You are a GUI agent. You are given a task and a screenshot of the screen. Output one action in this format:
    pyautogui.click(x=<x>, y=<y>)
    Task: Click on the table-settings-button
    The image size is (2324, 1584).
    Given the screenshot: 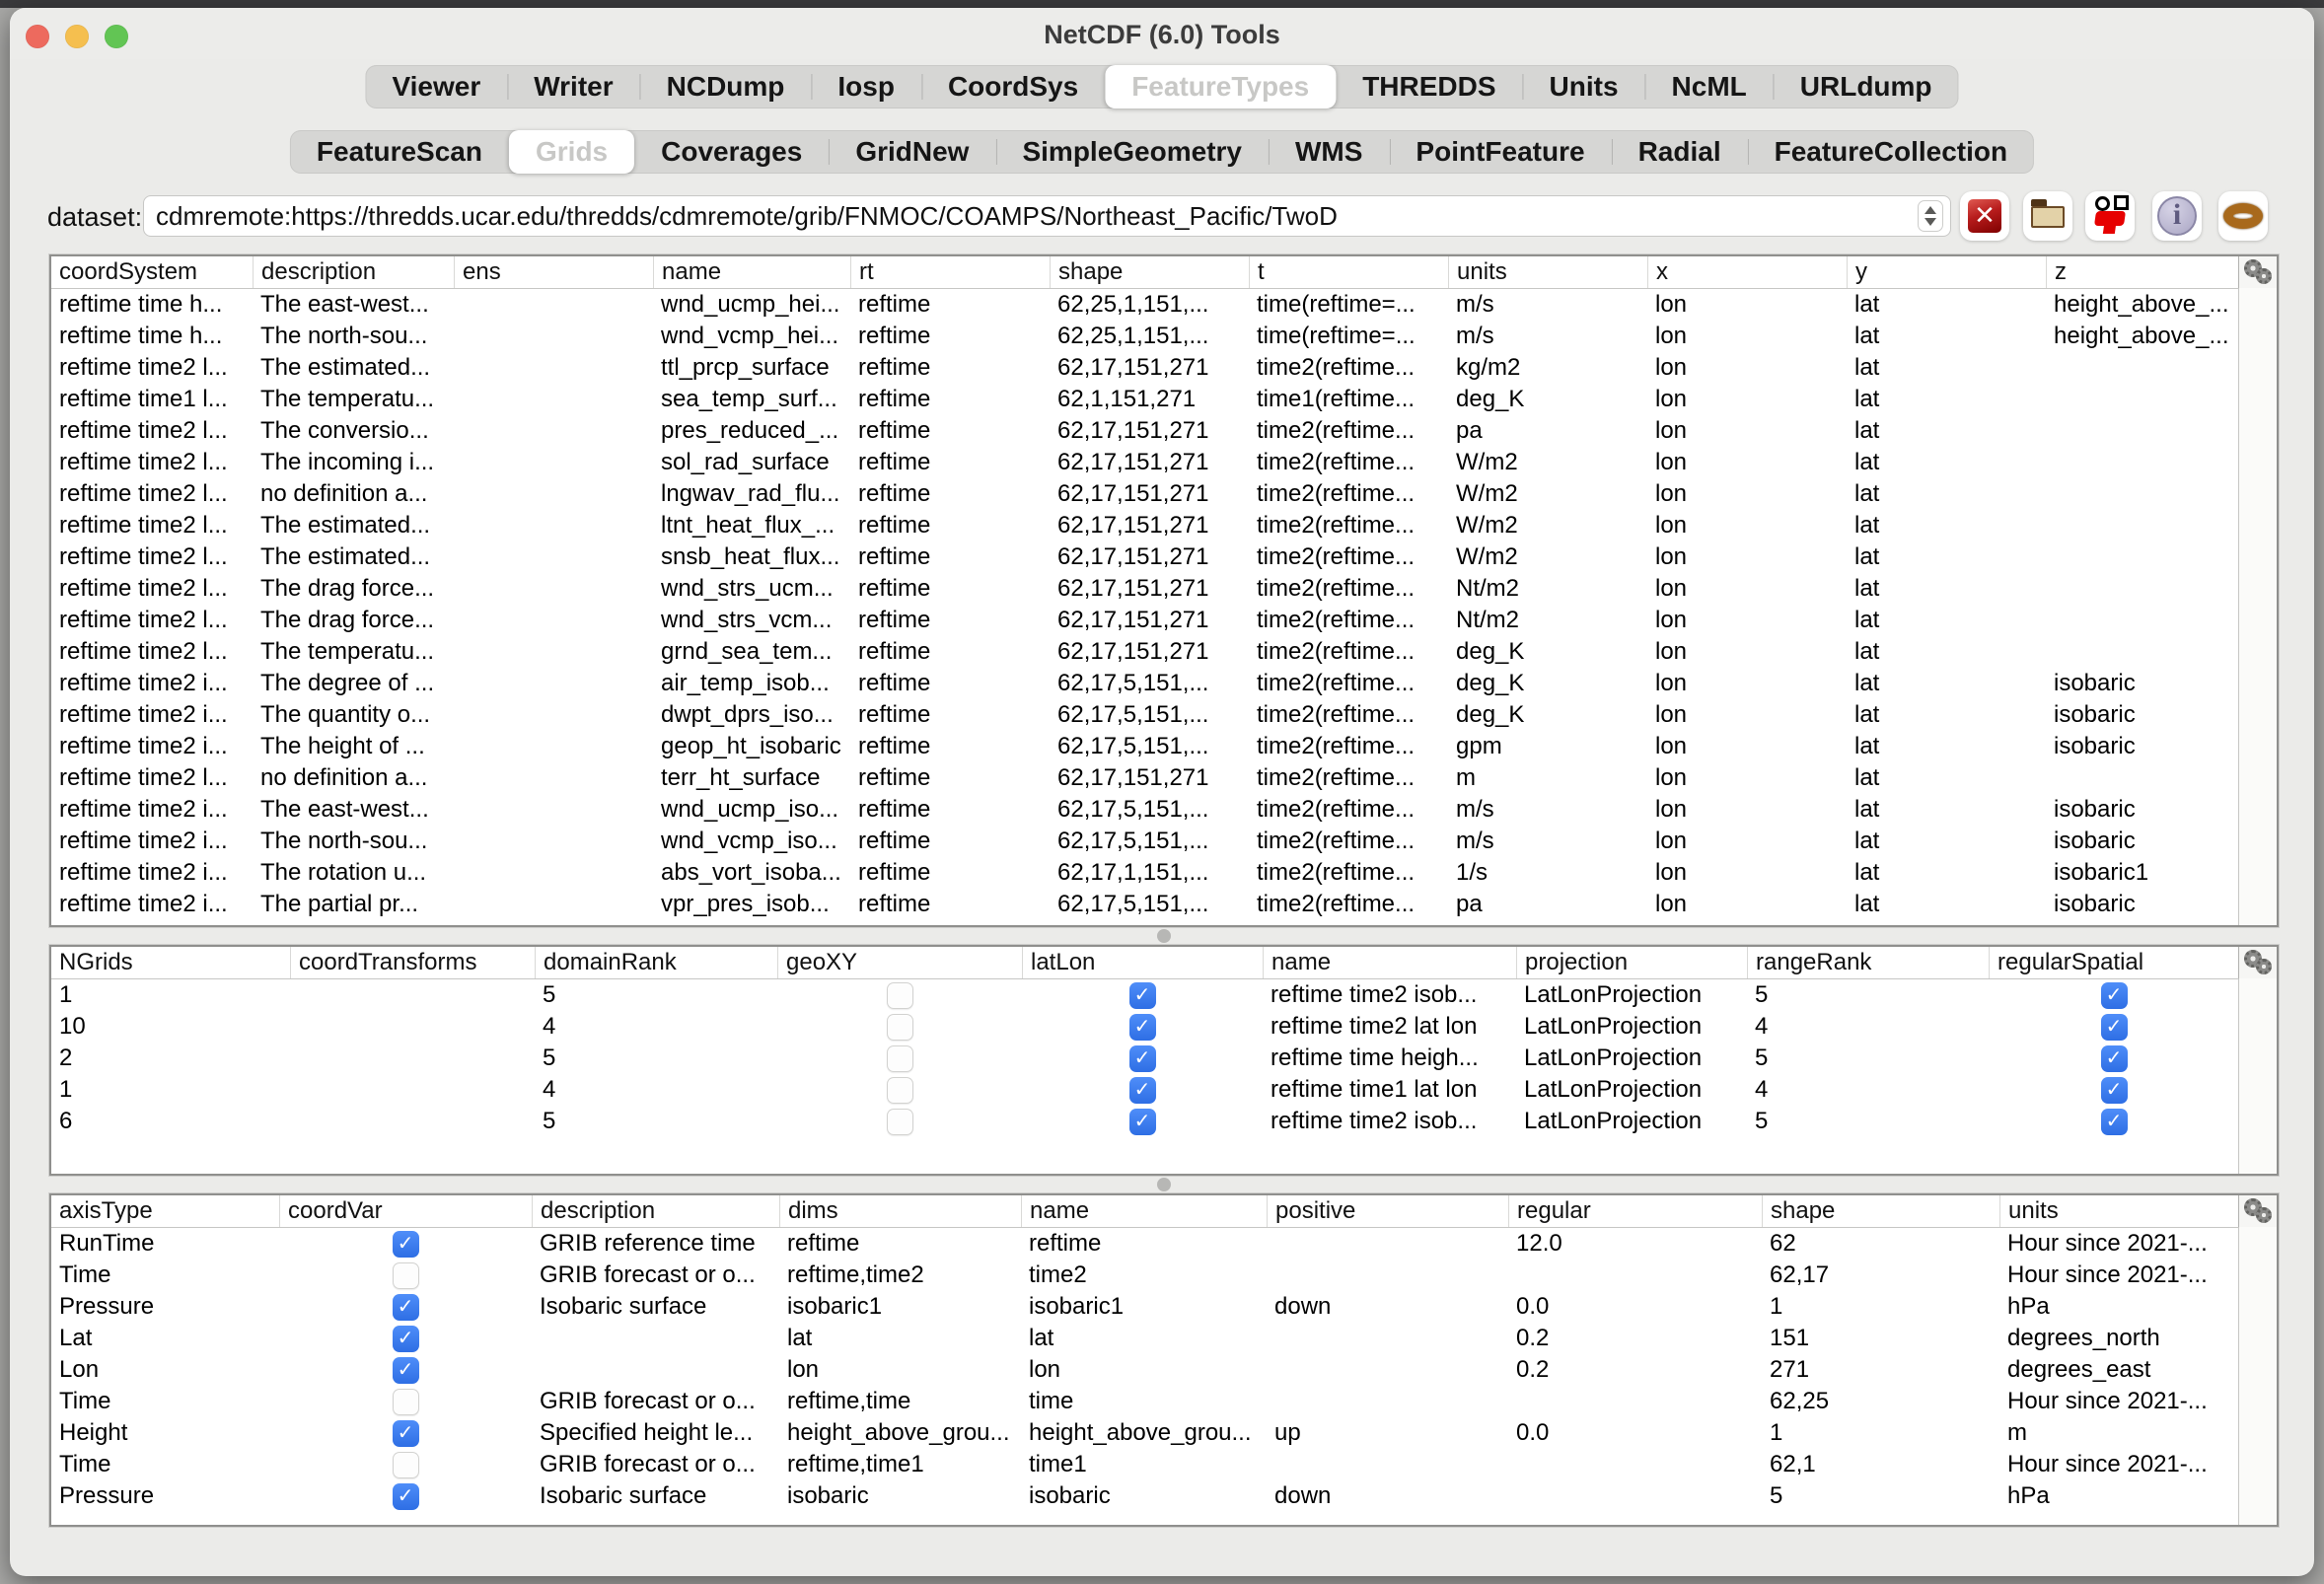 What is the action you would take?
    pyautogui.click(x=2257, y=963)
    